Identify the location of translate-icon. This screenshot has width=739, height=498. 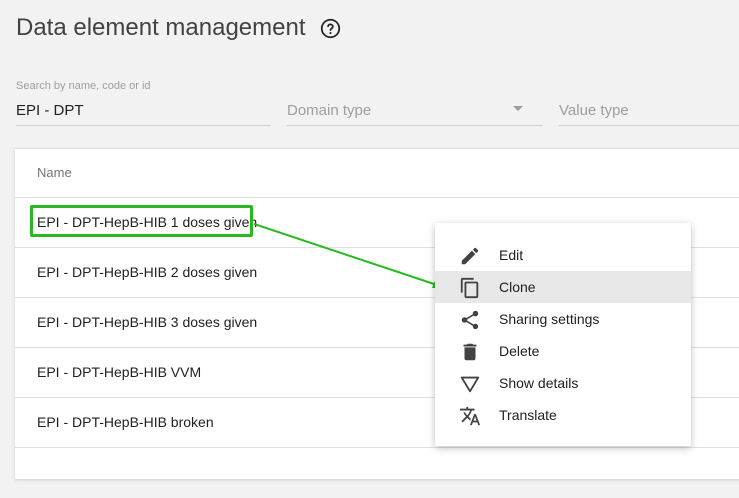
(470, 416).